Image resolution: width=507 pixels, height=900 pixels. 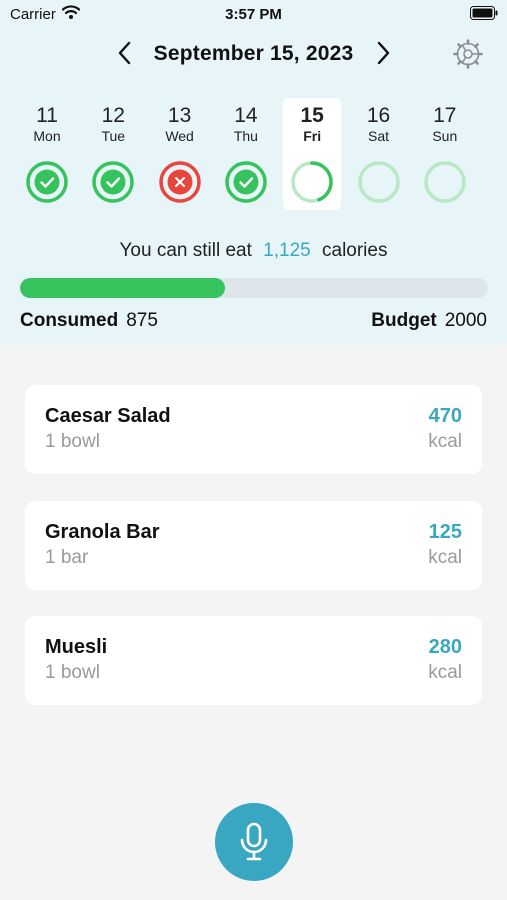 I want to click on day-number: 15, so click(x=312, y=115).